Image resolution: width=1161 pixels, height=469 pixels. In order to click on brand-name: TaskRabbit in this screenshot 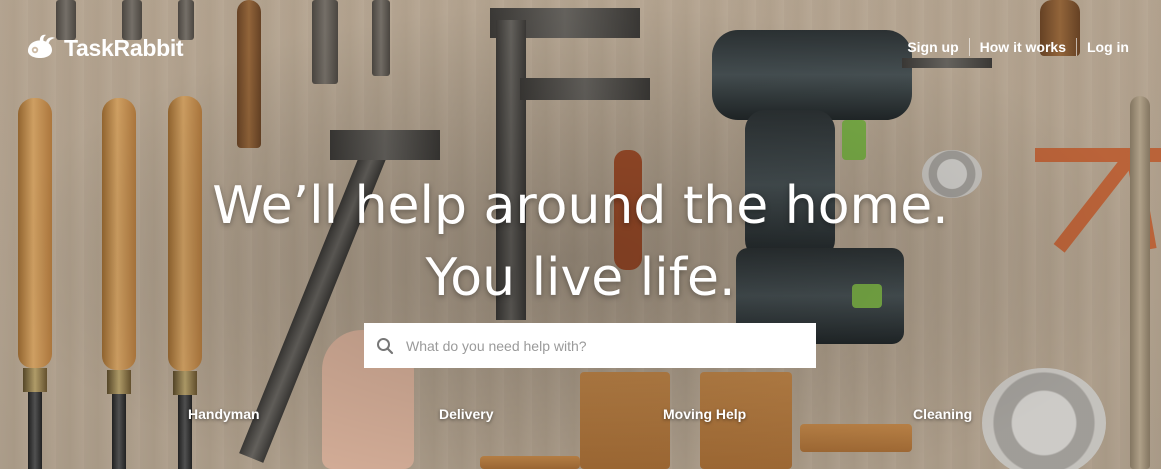, I will do `click(124, 47)`.